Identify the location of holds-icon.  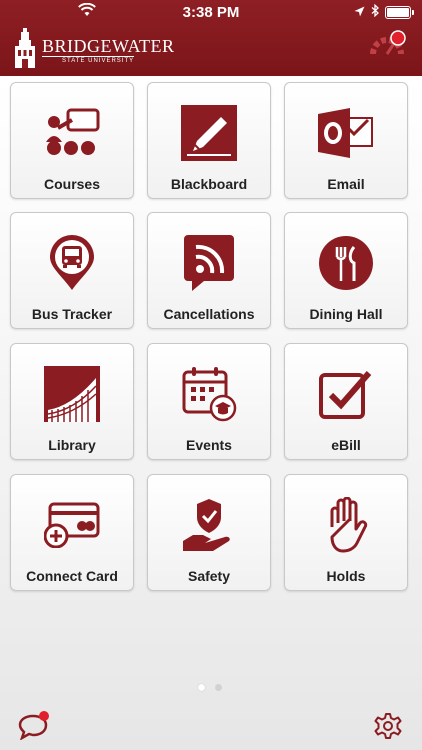
(346, 527).